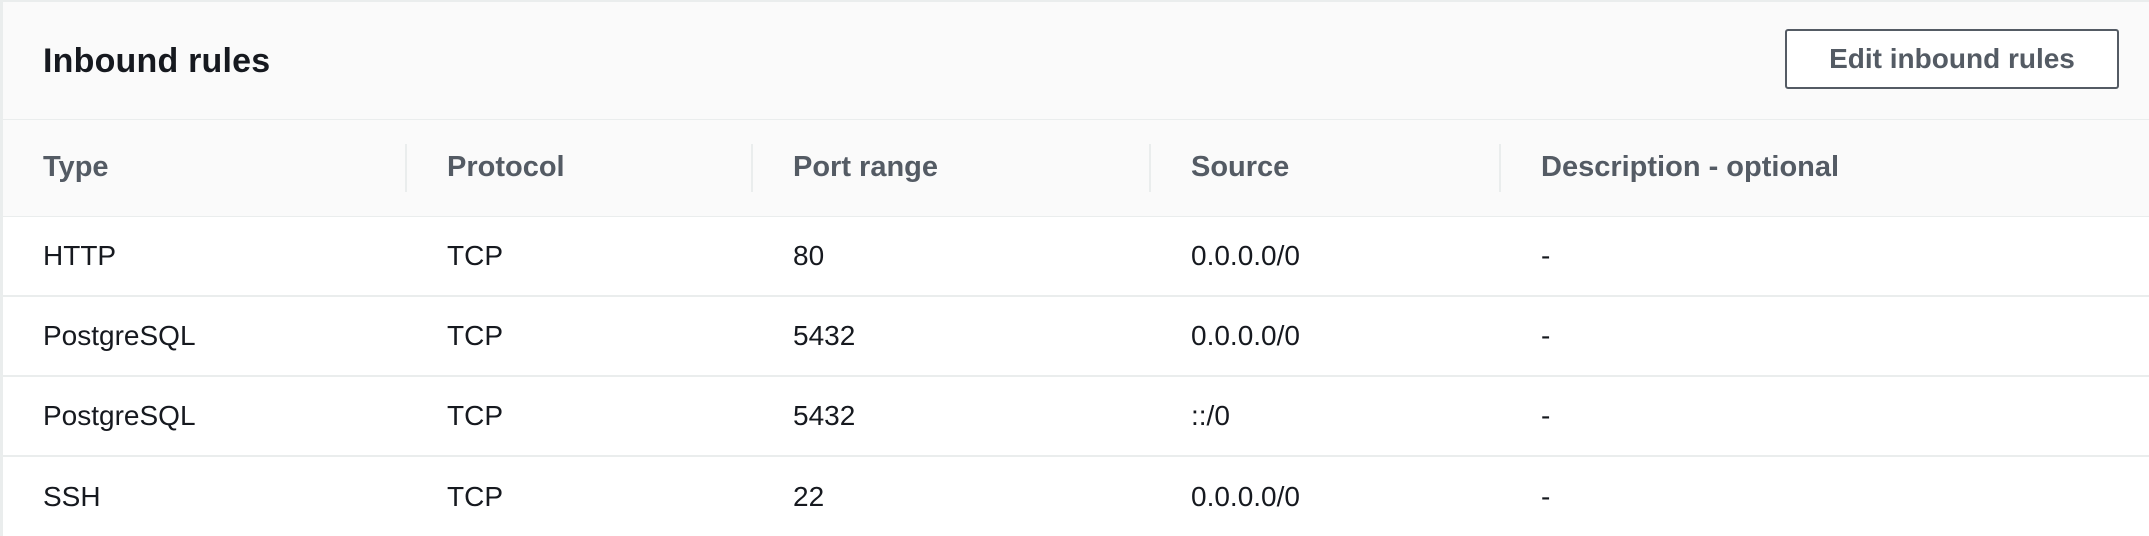 The width and height of the screenshot is (2149, 536). I want to click on column-header-label: Port range, so click(866, 167).